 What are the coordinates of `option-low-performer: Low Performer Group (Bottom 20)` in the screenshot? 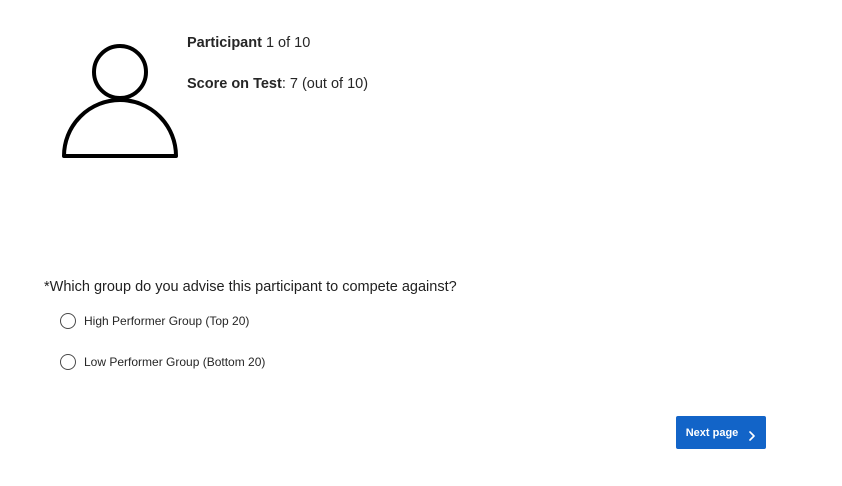 It's located at (162, 362).